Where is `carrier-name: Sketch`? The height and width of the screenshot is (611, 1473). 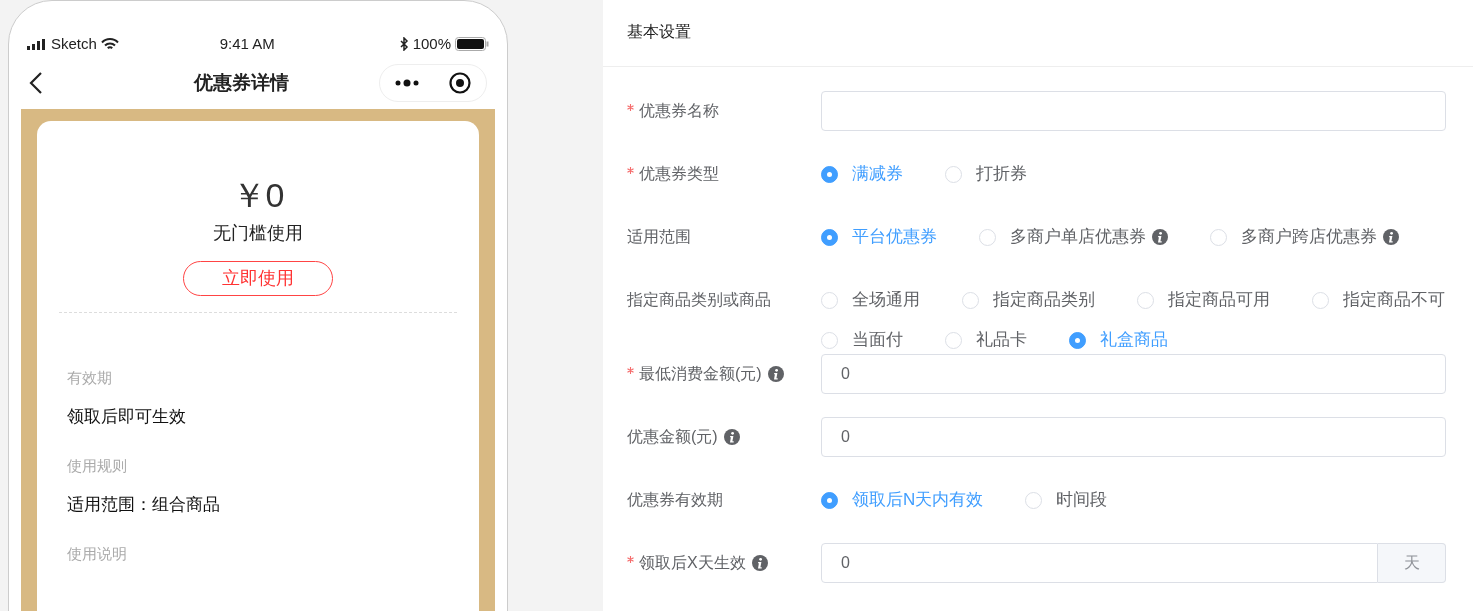
carrier-name: Sketch is located at coordinates (74, 43).